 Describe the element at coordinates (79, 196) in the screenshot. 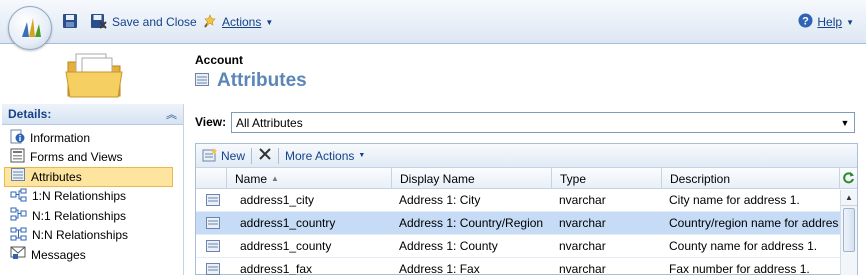

I see `nav-item-label: 1:N Relationships` at that location.